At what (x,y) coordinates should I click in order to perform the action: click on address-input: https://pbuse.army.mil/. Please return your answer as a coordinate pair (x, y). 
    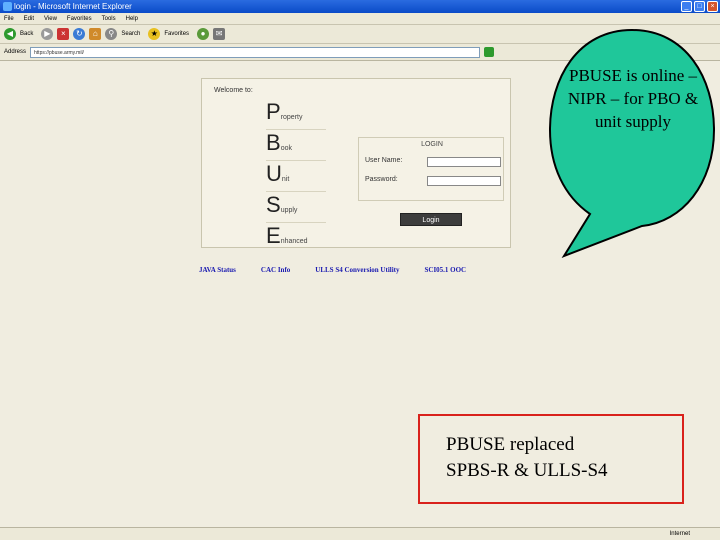
    Looking at the image, I should click on (255, 52).